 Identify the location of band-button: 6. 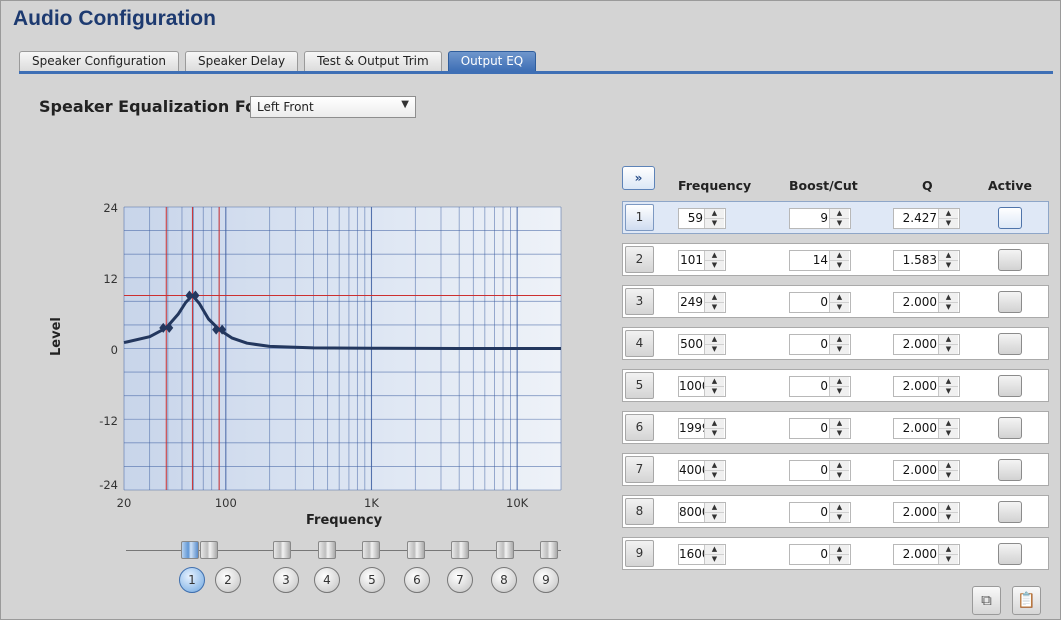
(417, 580).